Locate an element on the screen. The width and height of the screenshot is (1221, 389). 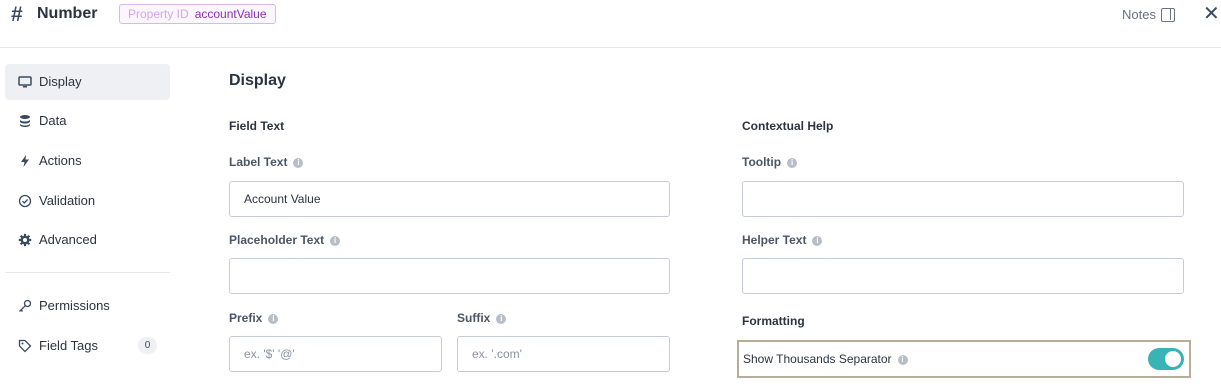
thousands-separator-row: Show Thousands Separator i is located at coordinates (964, 359).